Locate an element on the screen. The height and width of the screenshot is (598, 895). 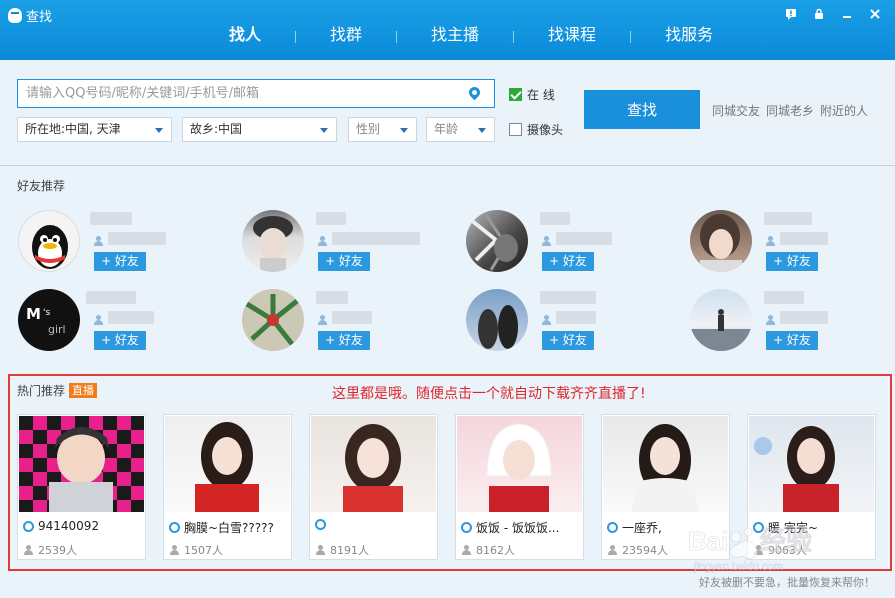
location-select-value: 所在地:中国, 天津 is located at coordinates (73, 129).